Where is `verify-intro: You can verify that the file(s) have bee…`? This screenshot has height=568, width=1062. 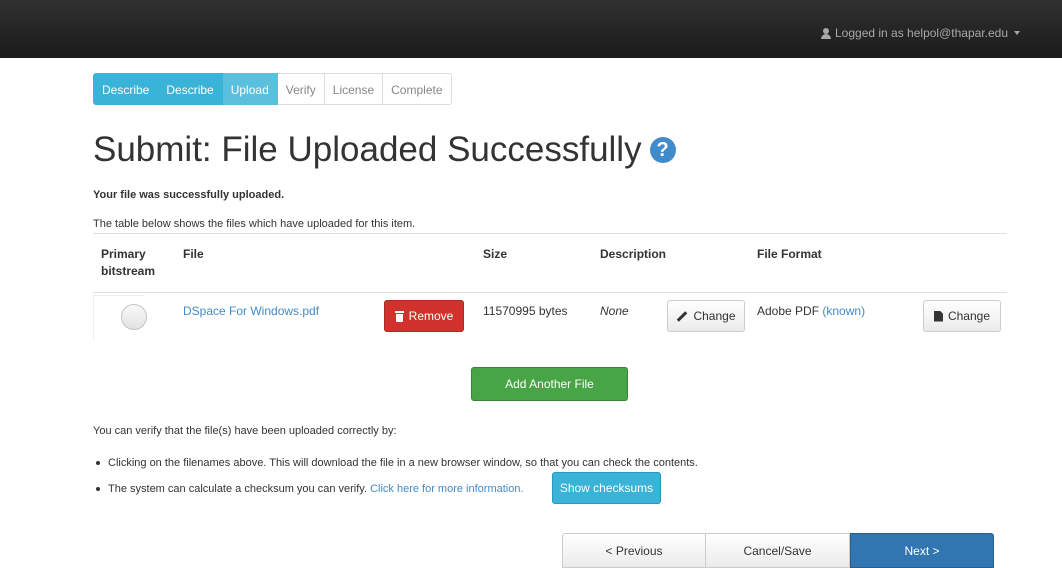 verify-intro: You can verify that the file(s) have bee… is located at coordinates (245, 431).